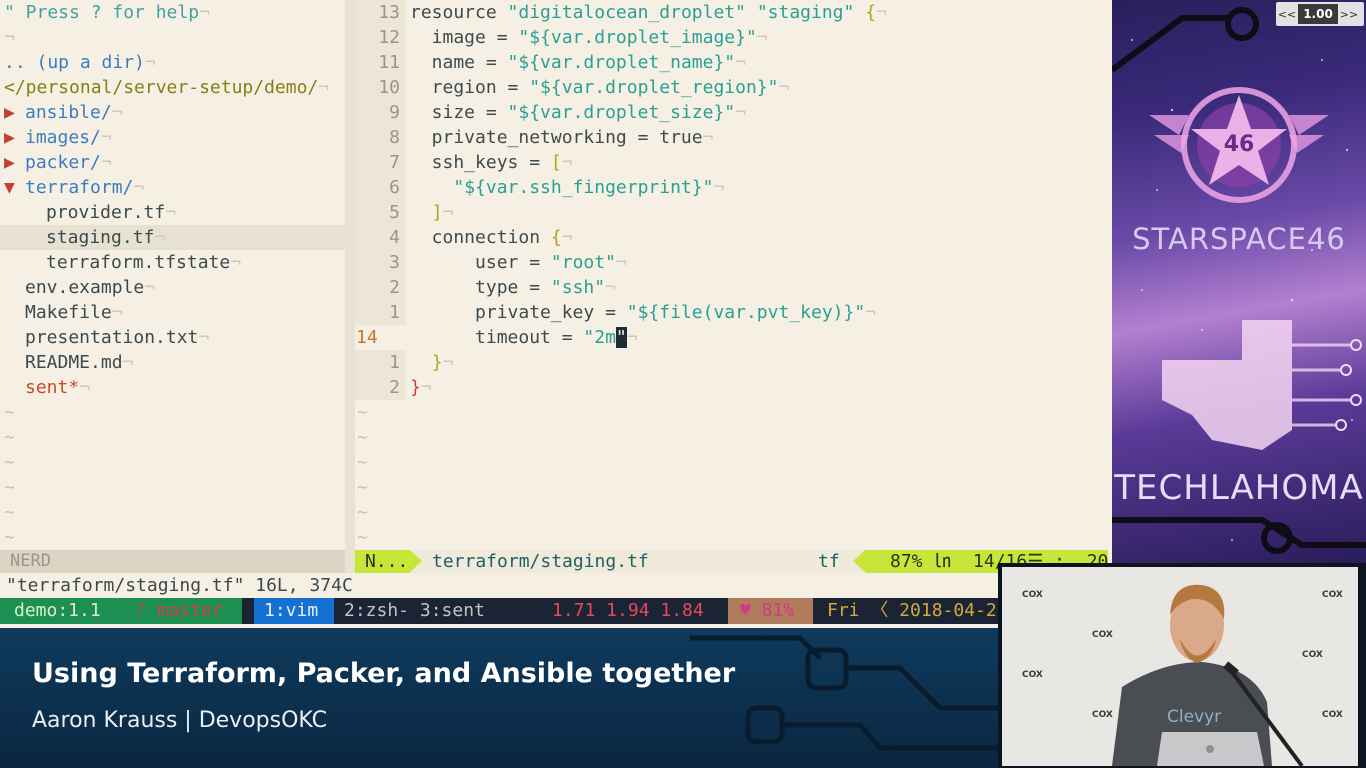 The width and height of the screenshot is (1366, 768). I want to click on code-line: 9 size = "${var.droplet_size}"¬, so click(731, 112).